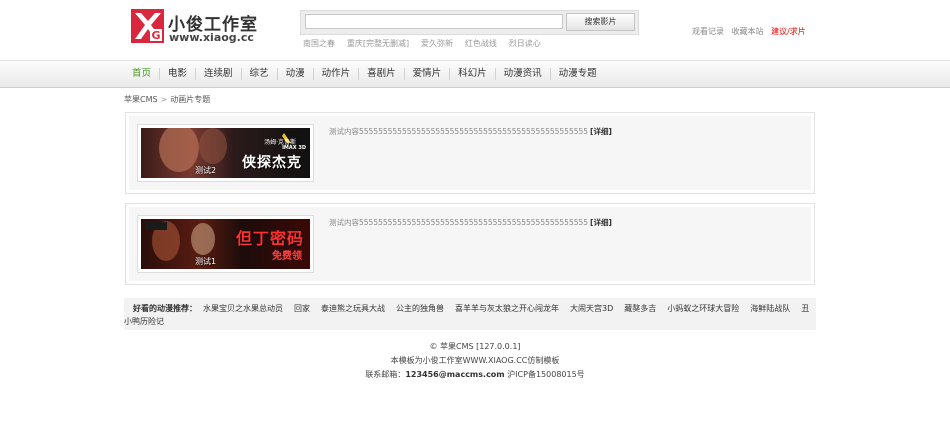  What do you see at coordinates (600, 22) in the screenshot?
I see `search-button: 搜索影片` at bounding box center [600, 22].